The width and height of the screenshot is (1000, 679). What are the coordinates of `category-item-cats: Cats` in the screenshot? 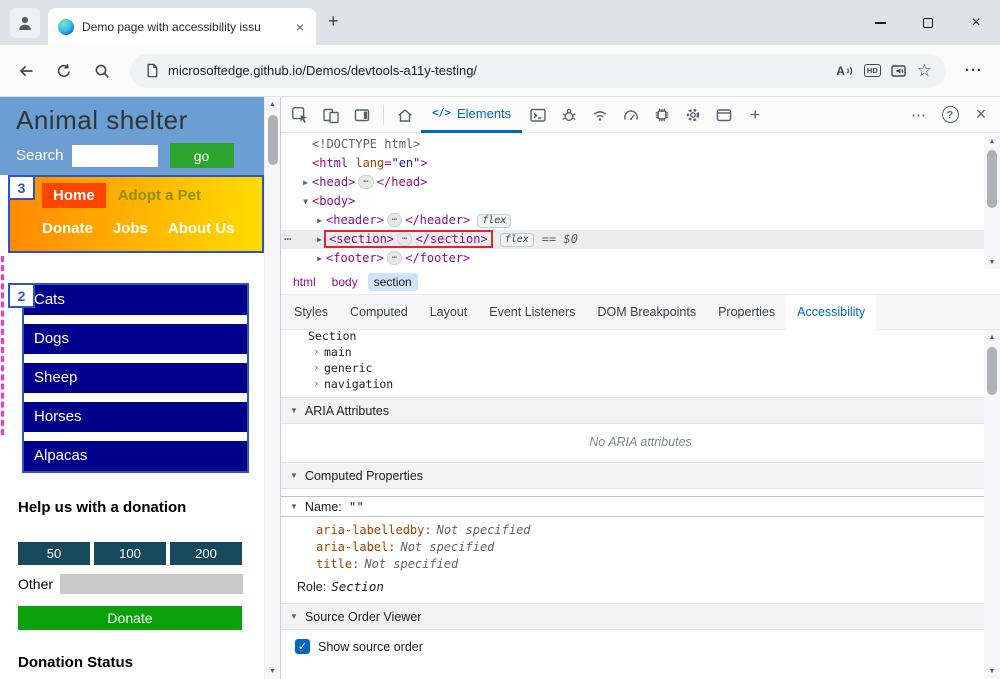 It's located at (135, 300).